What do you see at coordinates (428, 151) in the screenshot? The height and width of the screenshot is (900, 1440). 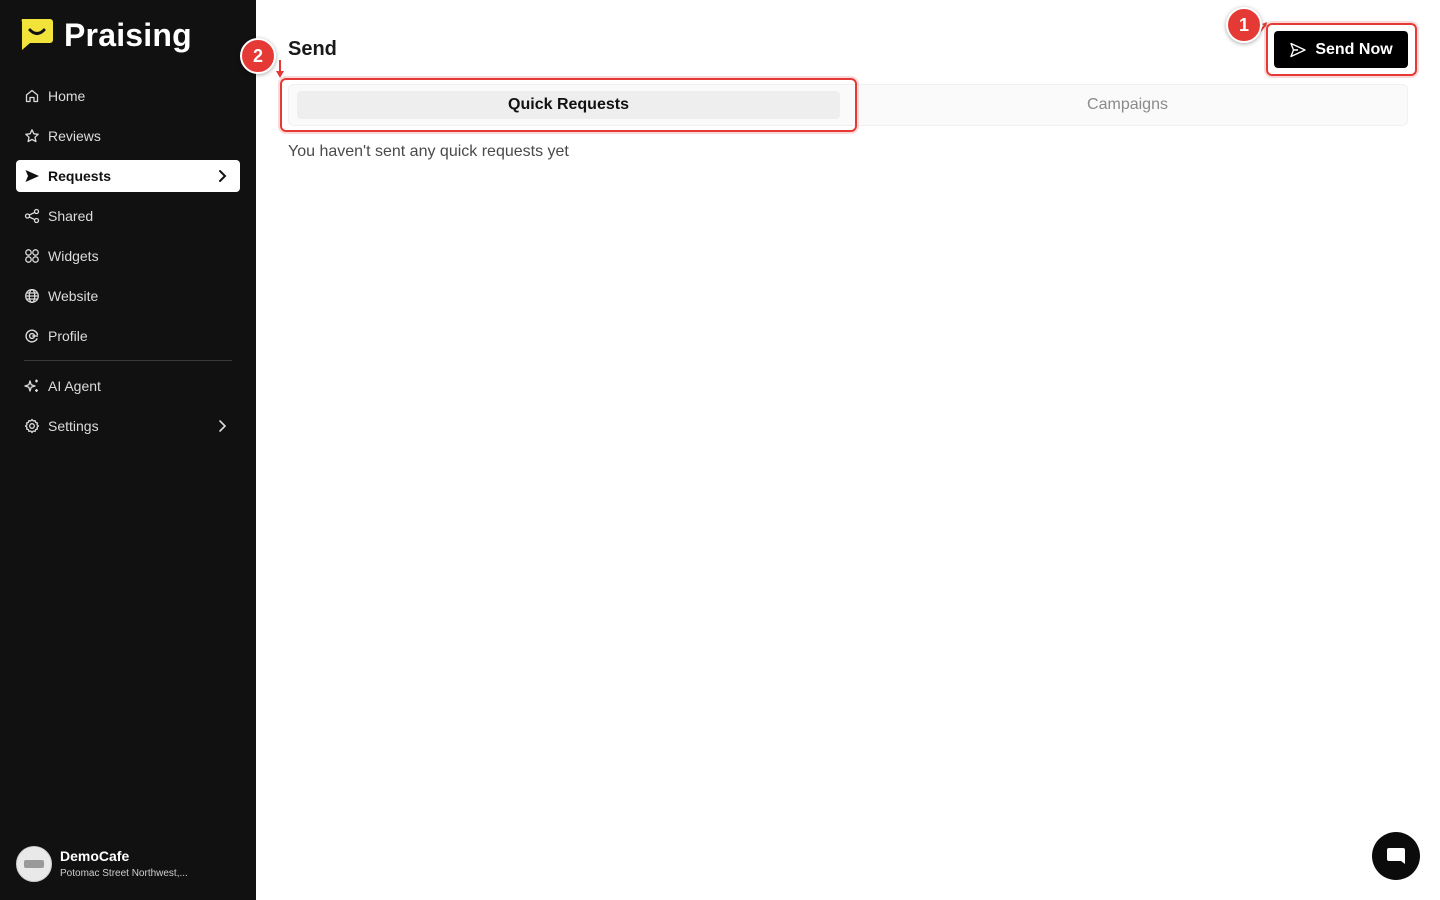 I see `empty-state-message: You haven't sent any quick requests yet` at bounding box center [428, 151].